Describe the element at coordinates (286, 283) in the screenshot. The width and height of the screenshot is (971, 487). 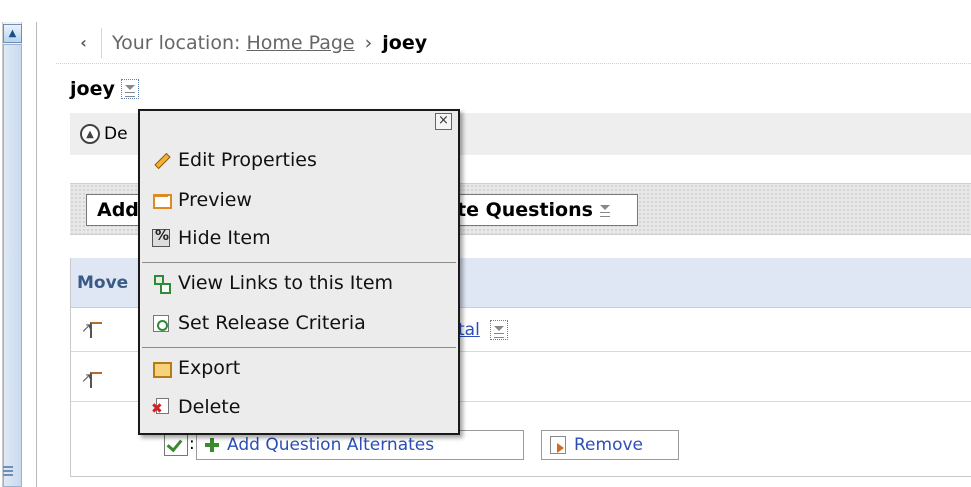
I see `menu-item-label: View Links to this Item` at that location.